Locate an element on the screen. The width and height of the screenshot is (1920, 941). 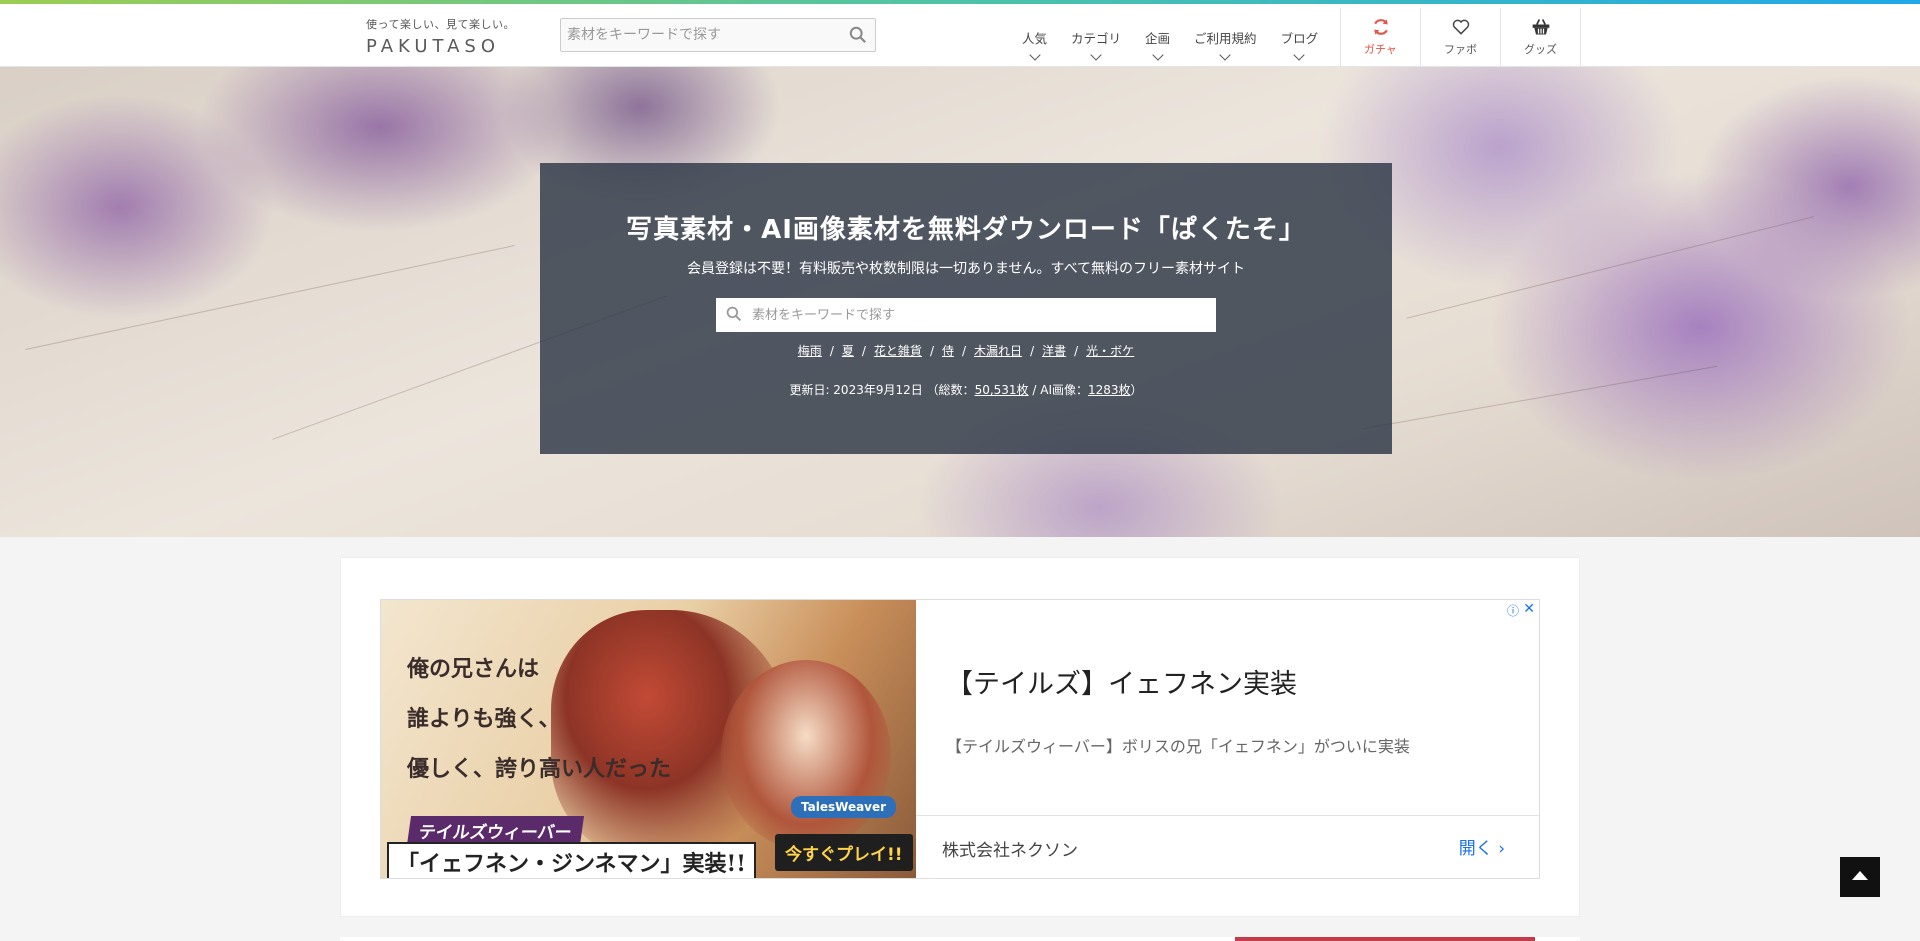
ad-description: 【テイルズウィーバー】ボリスの兄「イェフネン」がついに実装 is located at coordinates (1178, 746).